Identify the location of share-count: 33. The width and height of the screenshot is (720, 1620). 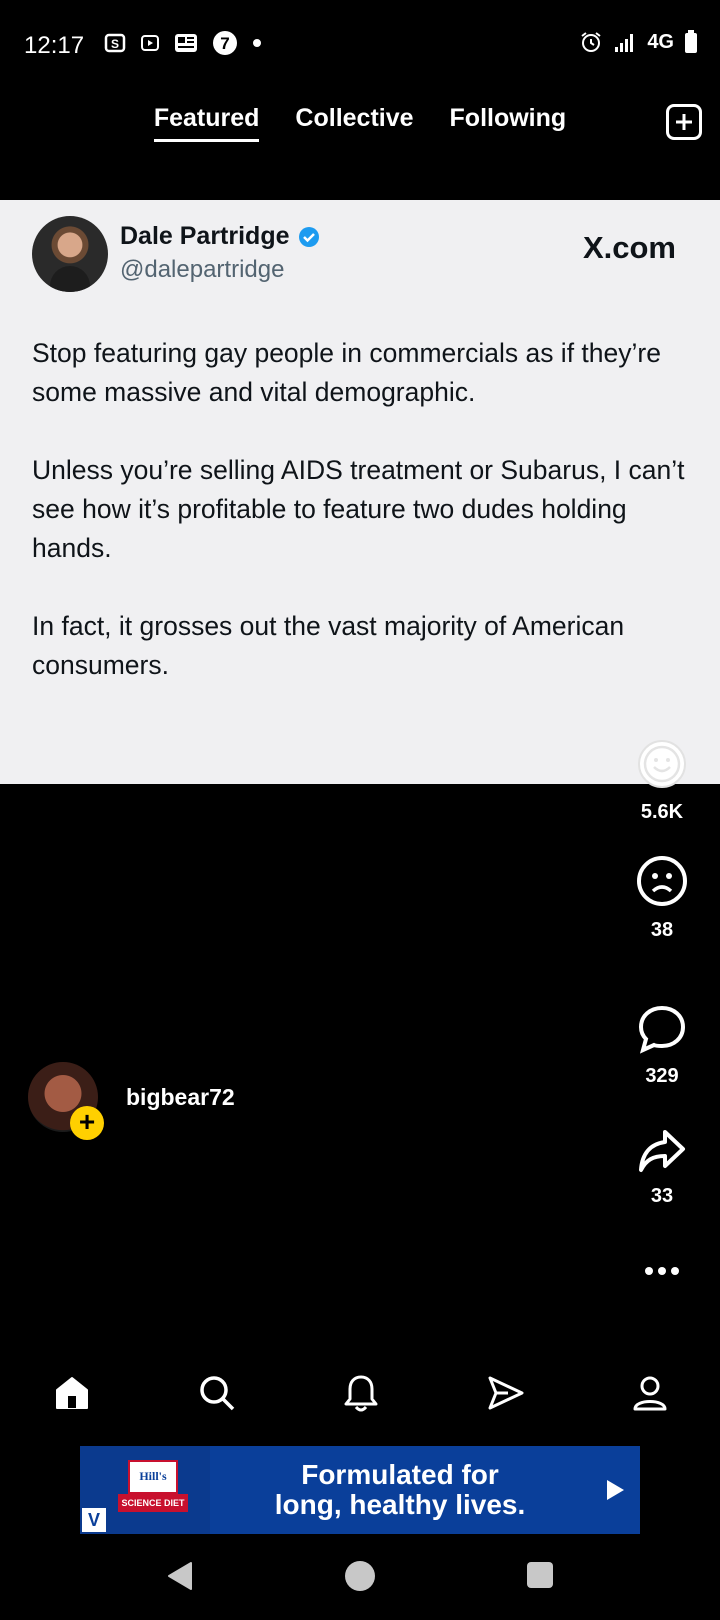
(662, 1196).